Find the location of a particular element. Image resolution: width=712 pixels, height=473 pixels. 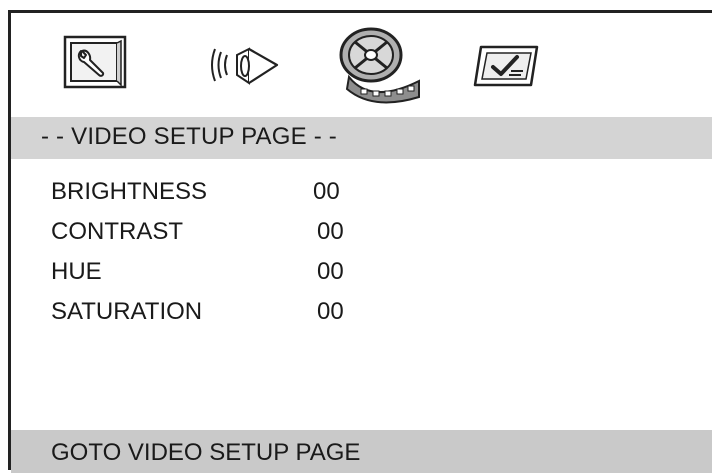

status-text: GOTO VIDEO SETUP PAGE is located at coordinates (206, 452).